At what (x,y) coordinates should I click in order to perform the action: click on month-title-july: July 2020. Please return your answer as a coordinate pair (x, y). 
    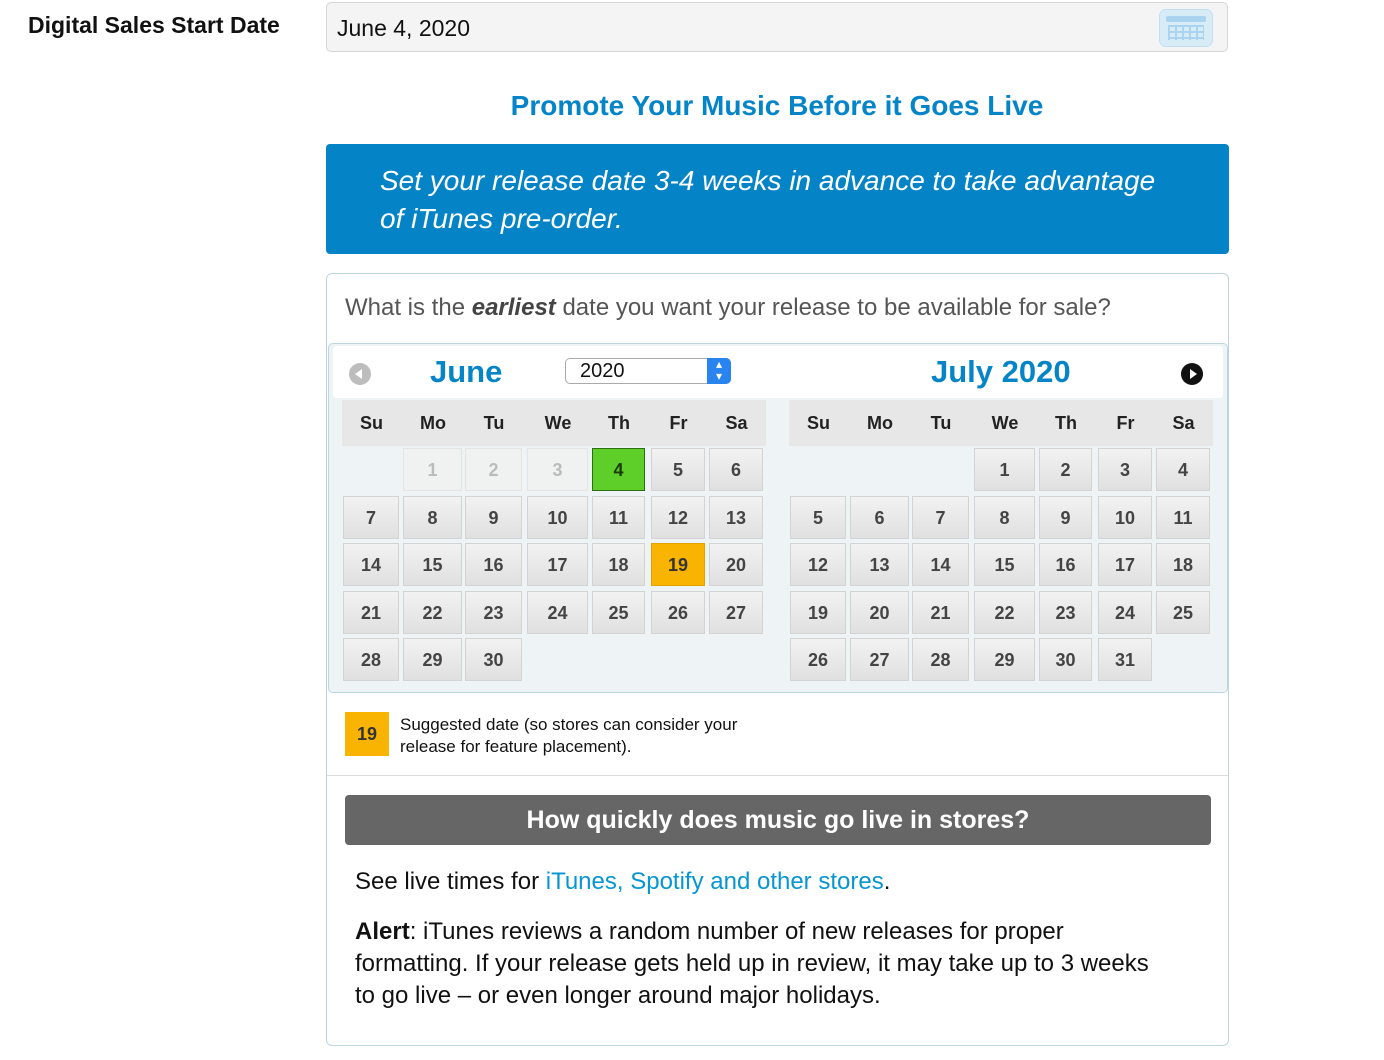
    Looking at the image, I should click on (1001, 371).